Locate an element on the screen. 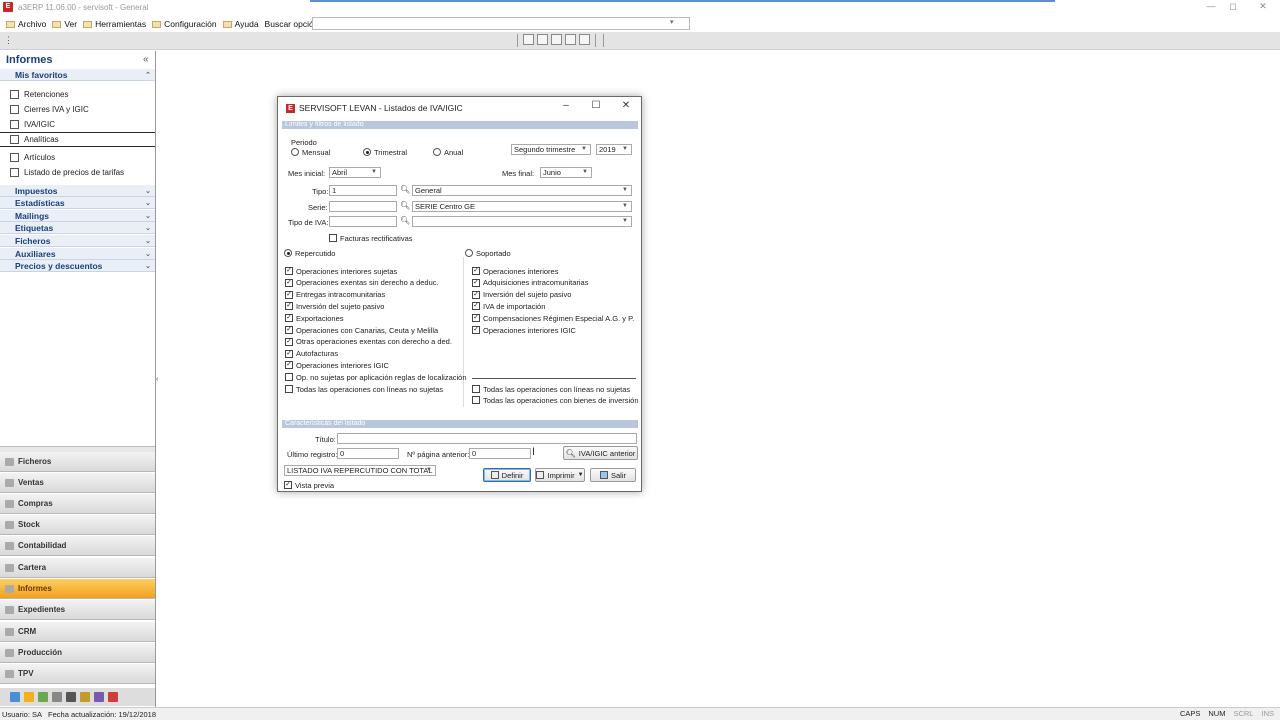 The width and height of the screenshot is (1280, 720). tipo-input: 1 is located at coordinates (363, 190).